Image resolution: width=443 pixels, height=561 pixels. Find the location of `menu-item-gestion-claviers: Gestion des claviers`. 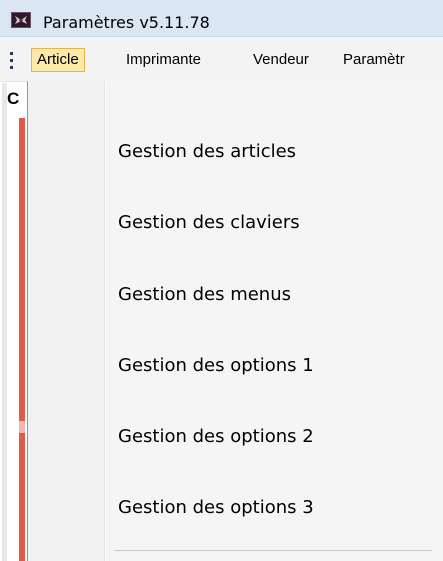

menu-item-gestion-claviers: Gestion des claviers is located at coordinates (209, 222).